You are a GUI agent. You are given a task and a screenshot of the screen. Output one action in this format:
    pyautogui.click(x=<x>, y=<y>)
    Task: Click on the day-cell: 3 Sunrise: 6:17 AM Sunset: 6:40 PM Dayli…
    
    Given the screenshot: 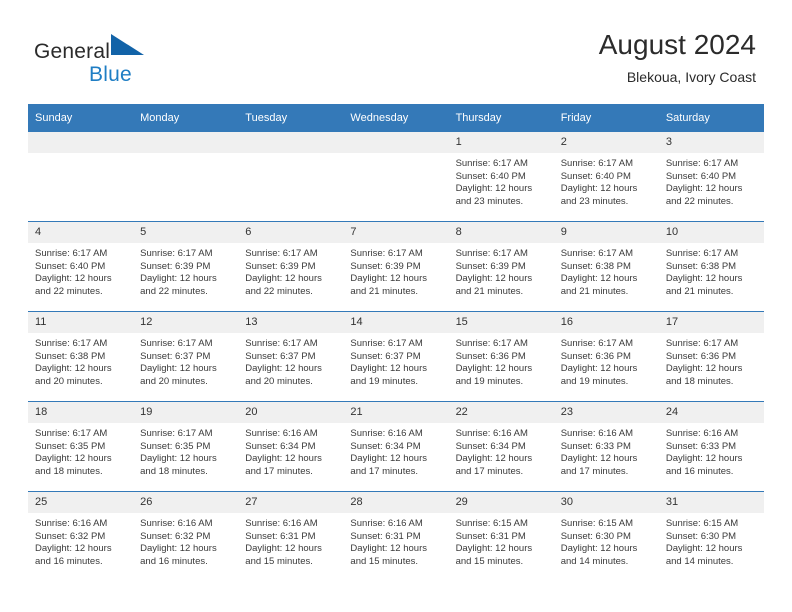 What is the action you would take?
    pyautogui.click(x=711, y=177)
    